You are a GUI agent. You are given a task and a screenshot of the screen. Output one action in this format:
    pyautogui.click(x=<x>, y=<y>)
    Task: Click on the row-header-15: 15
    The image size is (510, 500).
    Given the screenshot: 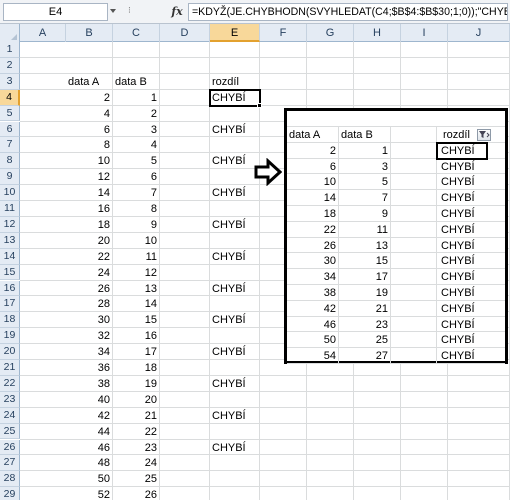 What is the action you would take?
    pyautogui.click(x=10, y=272)
    